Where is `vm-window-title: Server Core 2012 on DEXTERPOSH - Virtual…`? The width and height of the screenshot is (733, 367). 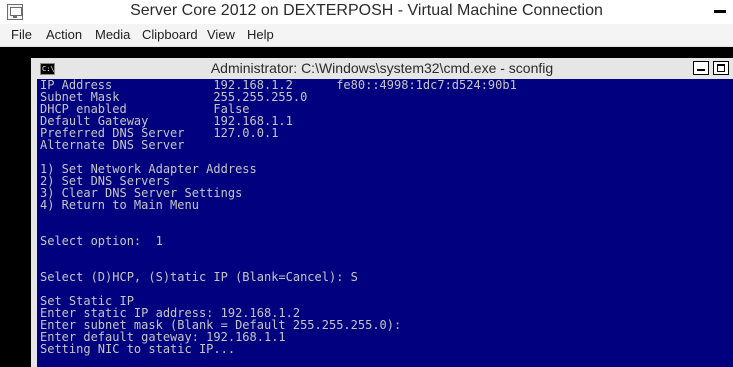 vm-window-title: Server Core 2012 on DEXTERPOSH - Virtual… is located at coordinates (366, 10).